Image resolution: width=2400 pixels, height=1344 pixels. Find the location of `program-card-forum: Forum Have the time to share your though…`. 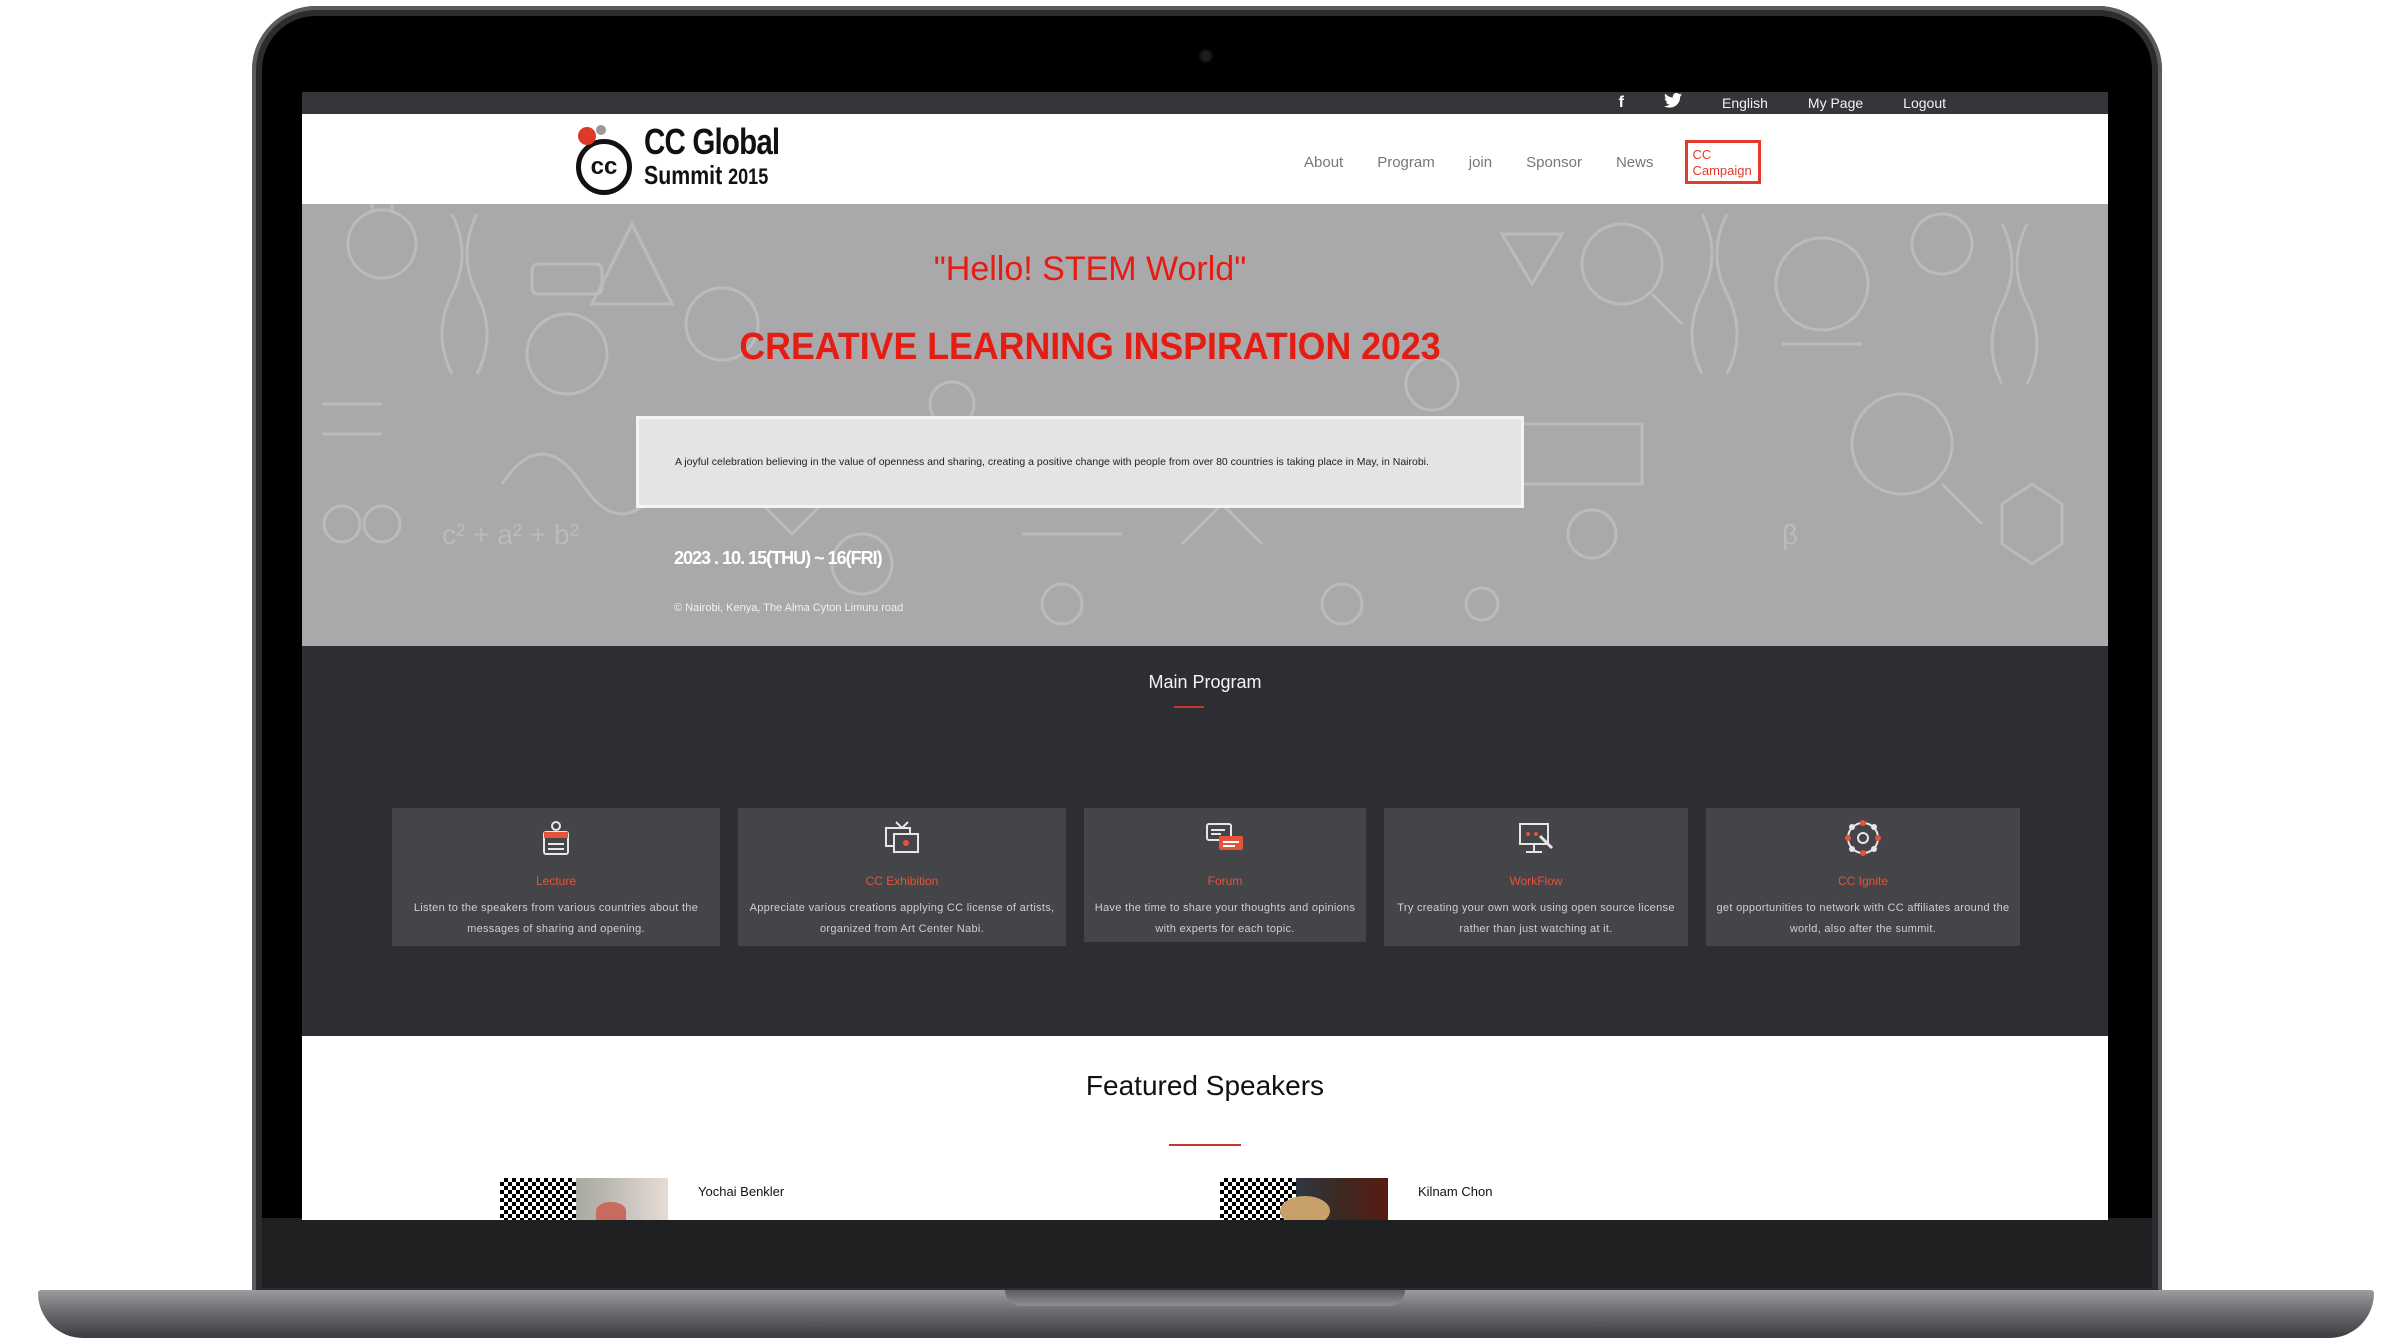

program-card-forum: Forum Have the time to share your though… is located at coordinates (1225, 875).